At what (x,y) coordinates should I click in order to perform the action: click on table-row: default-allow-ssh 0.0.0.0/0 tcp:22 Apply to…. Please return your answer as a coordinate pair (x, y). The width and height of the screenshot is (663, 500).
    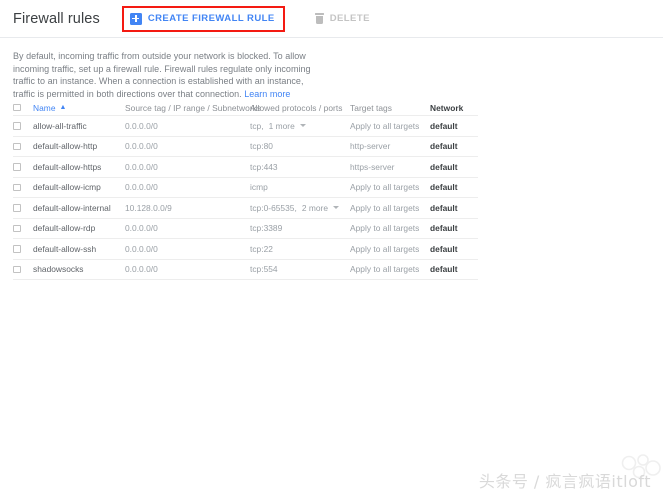
    Looking at the image, I should click on (245, 249).